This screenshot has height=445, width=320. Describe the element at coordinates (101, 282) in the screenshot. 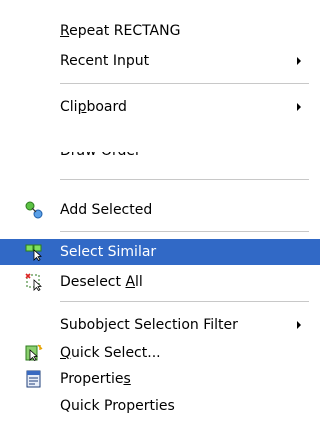

I see `menu-item-label: Deselect All` at that location.